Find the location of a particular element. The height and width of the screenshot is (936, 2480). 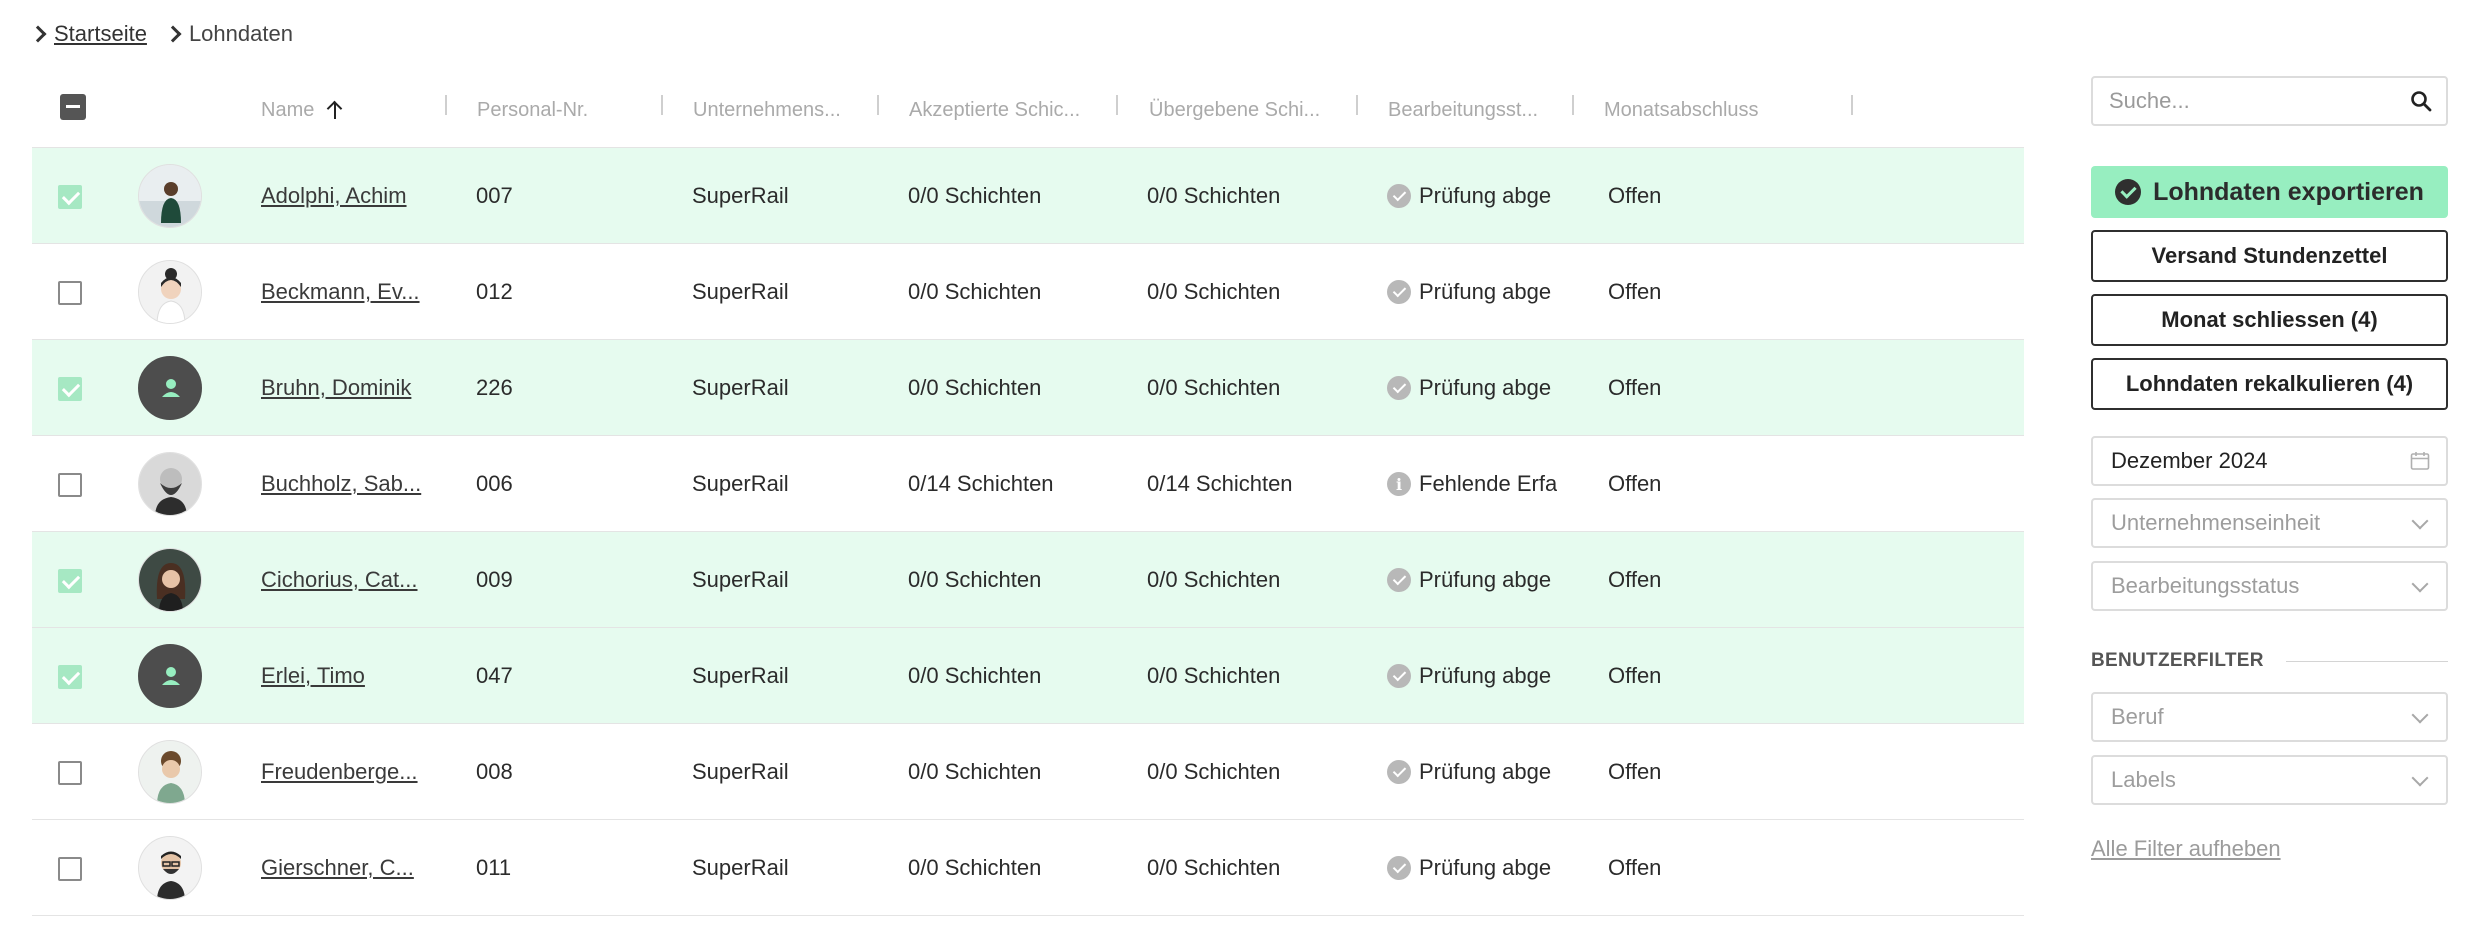

personal-nr: 009 is located at coordinates (494, 579).